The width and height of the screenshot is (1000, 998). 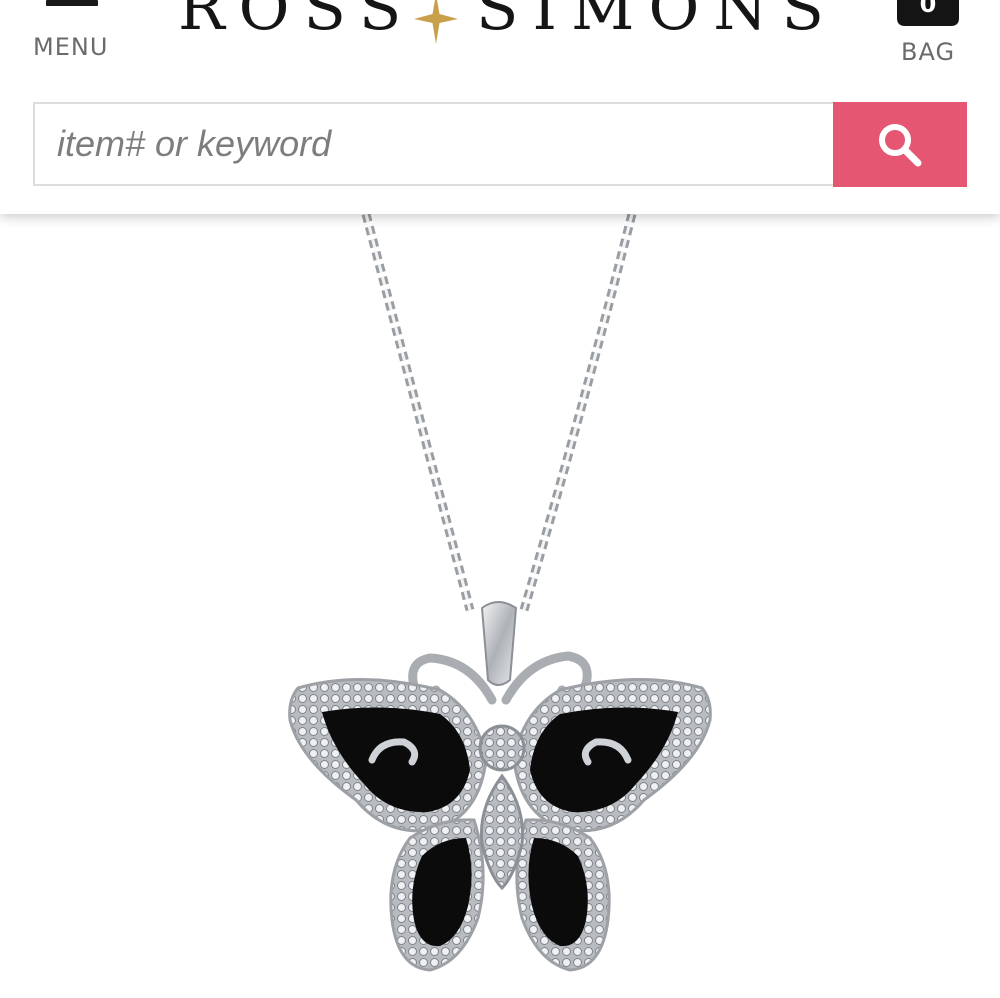 I want to click on search-icon, so click(x=900, y=145).